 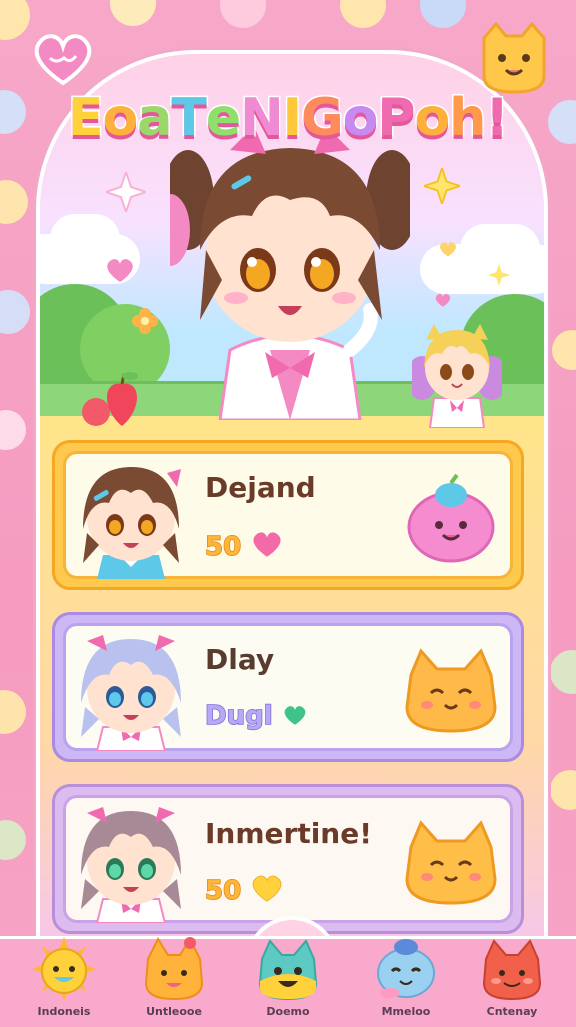 I want to click on sparkle-icon, so click(x=126, y=192).